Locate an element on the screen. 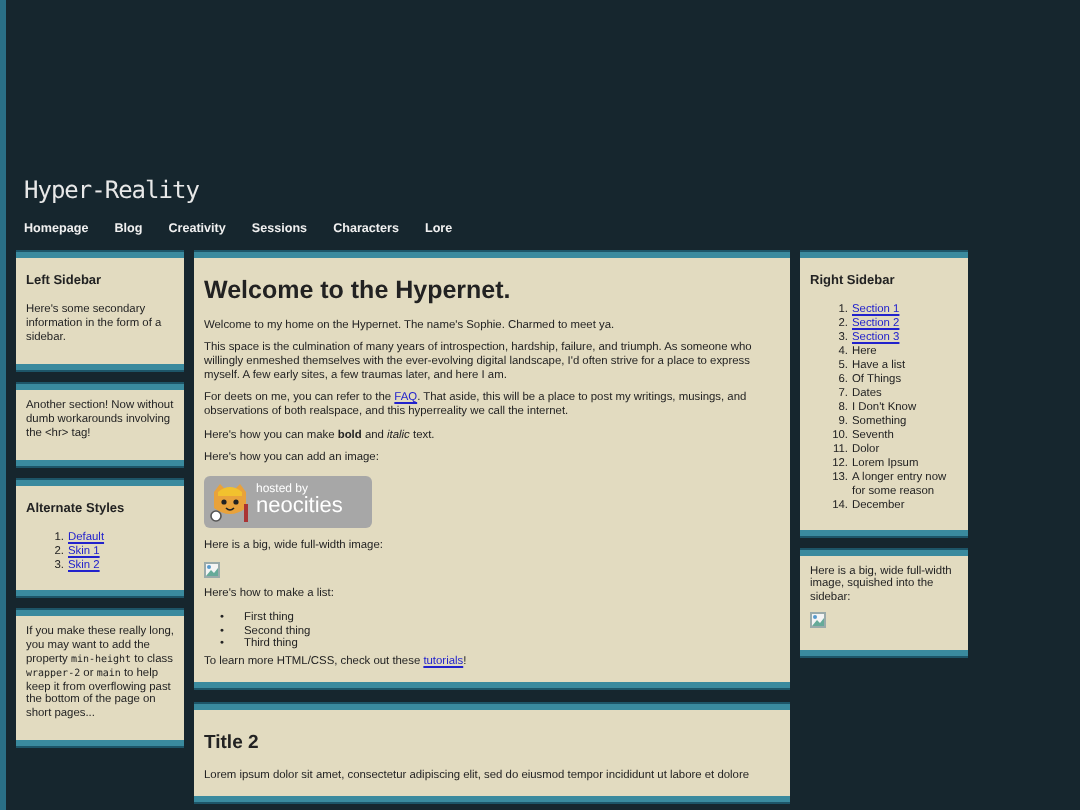 The image size is (1080, 810). section-heading: Title 2 is located at coordinates (231, 744).